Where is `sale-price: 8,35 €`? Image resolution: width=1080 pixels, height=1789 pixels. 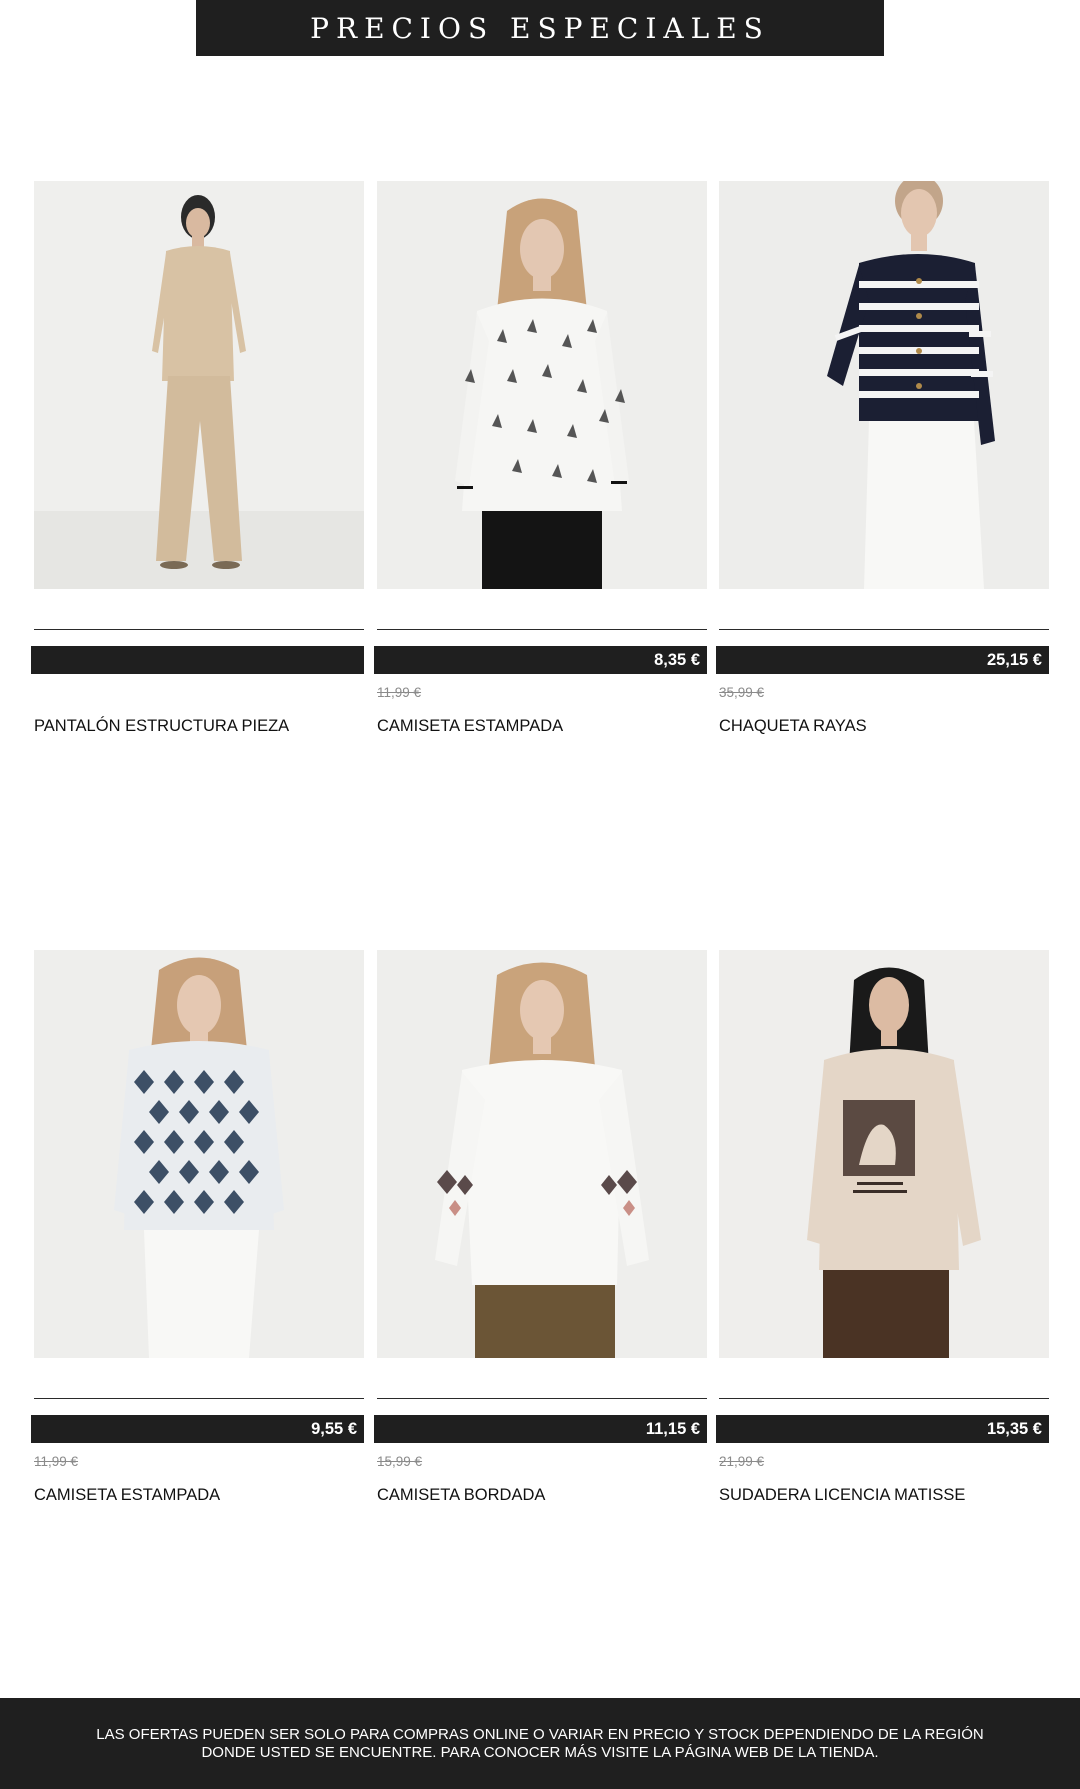
sale-price: 8,35 € is located at coordinates (677, 659).